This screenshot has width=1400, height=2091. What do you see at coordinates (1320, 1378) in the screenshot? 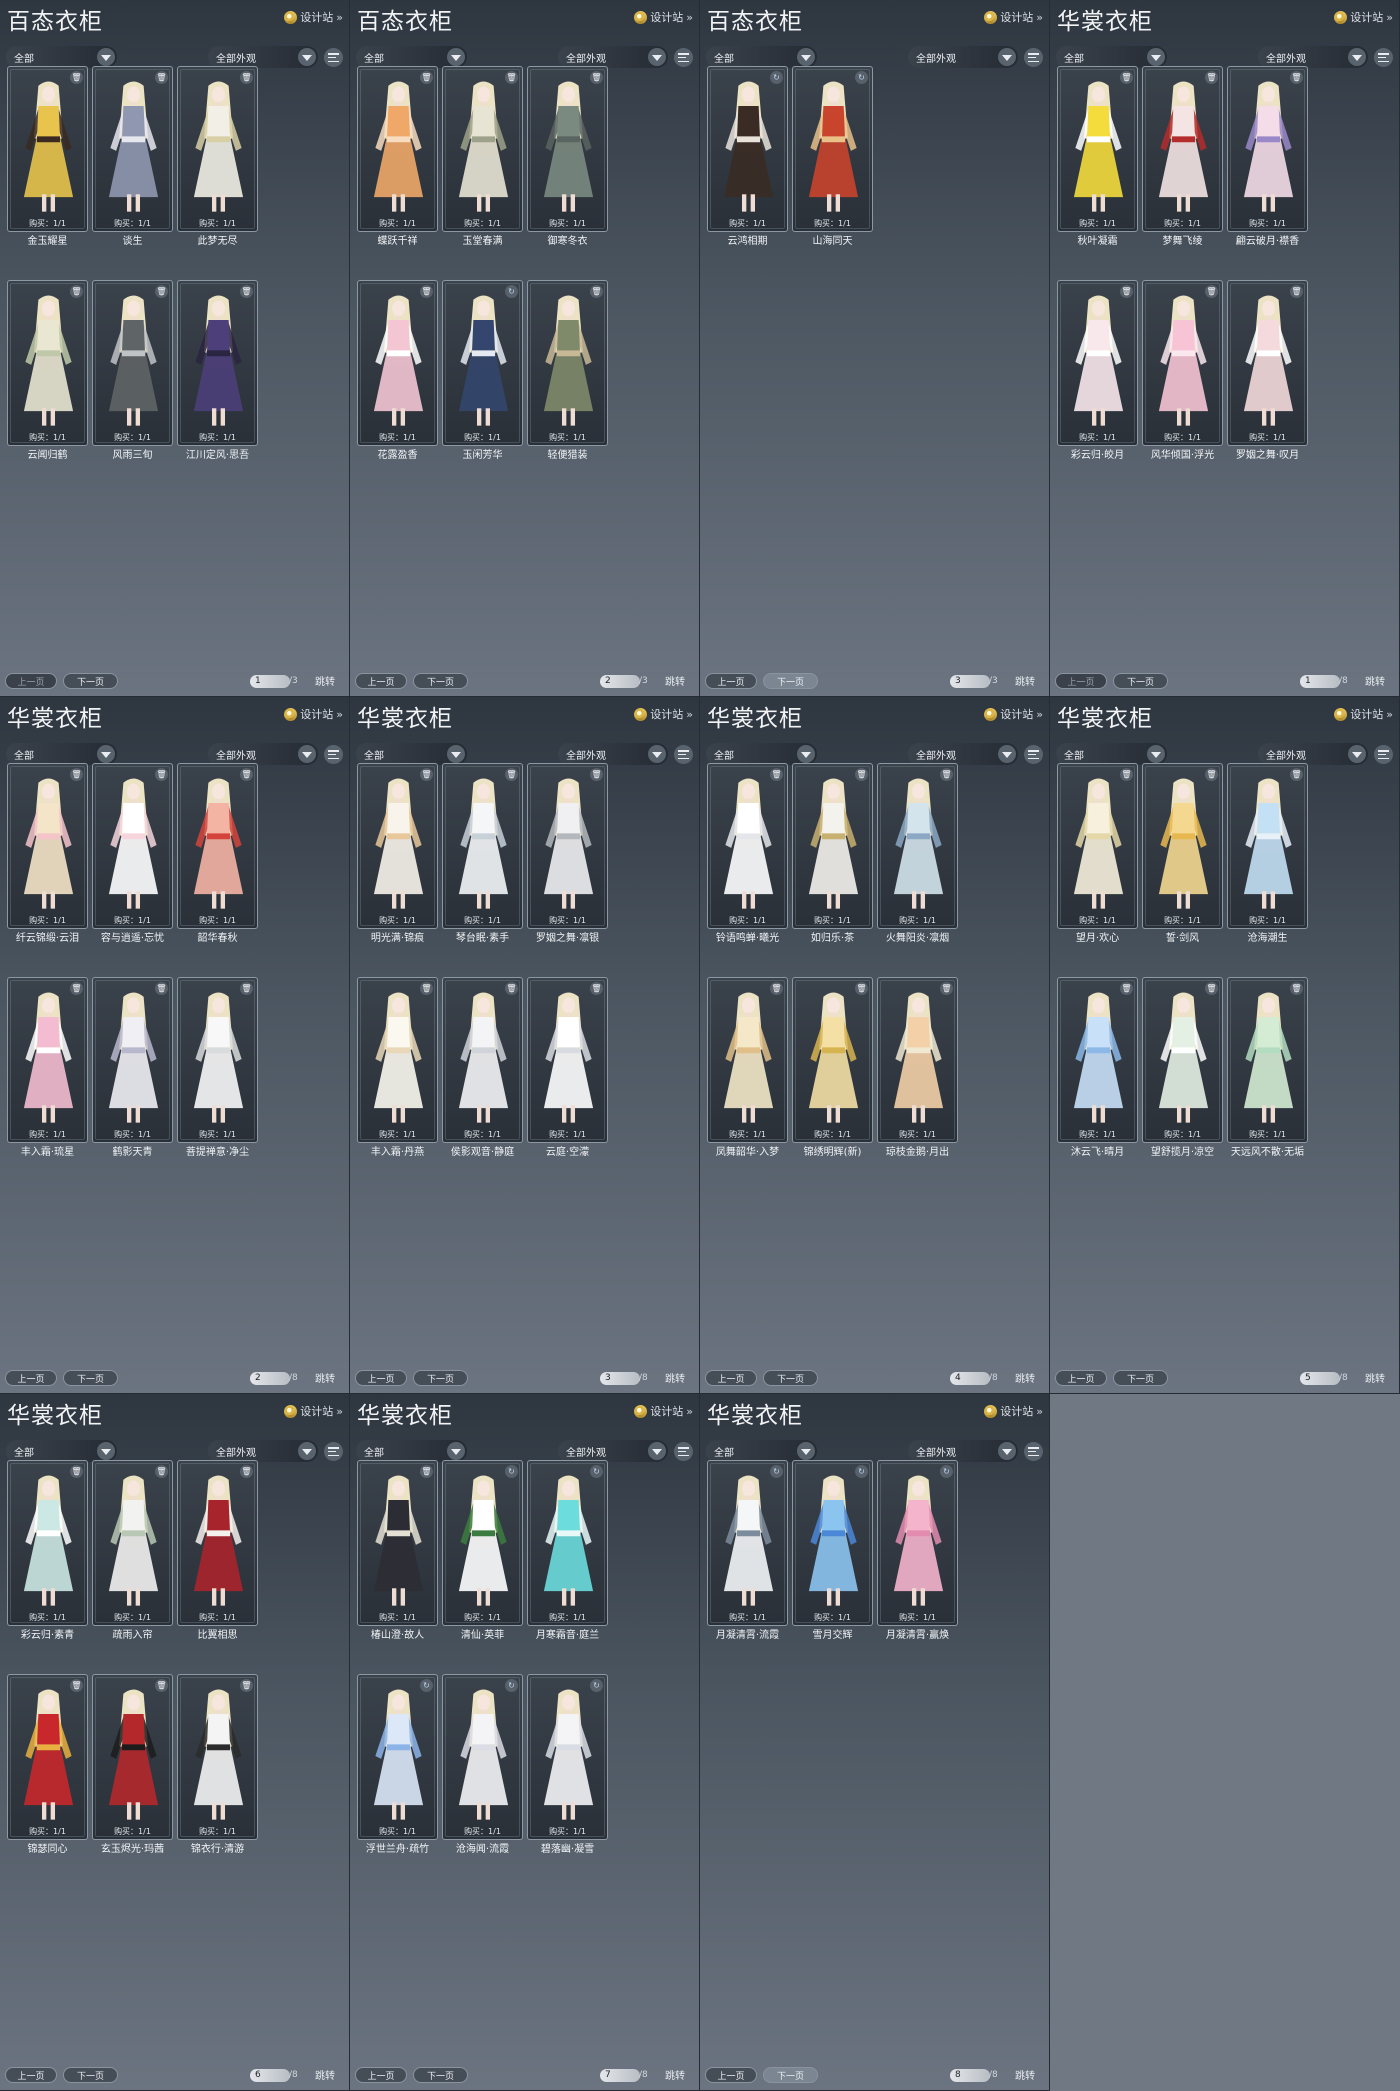
I see `page-number-input: 5` at bounding box center [1320, 1378].